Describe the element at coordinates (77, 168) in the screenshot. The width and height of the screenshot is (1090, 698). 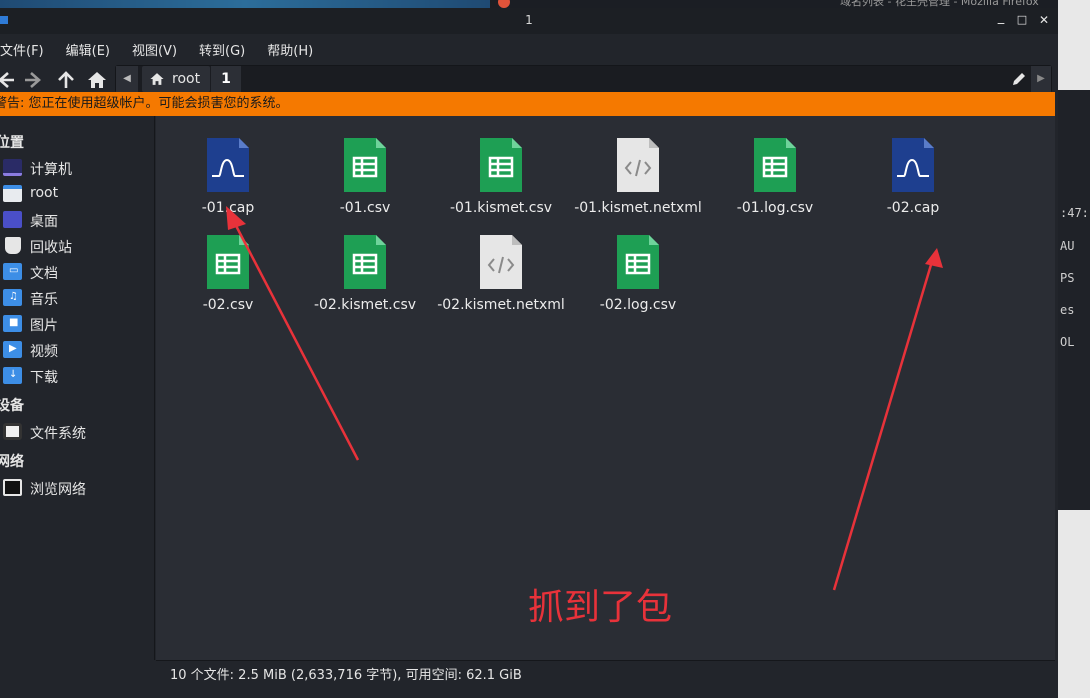
I see `sidebar-item-computer: 计算机` at that location.